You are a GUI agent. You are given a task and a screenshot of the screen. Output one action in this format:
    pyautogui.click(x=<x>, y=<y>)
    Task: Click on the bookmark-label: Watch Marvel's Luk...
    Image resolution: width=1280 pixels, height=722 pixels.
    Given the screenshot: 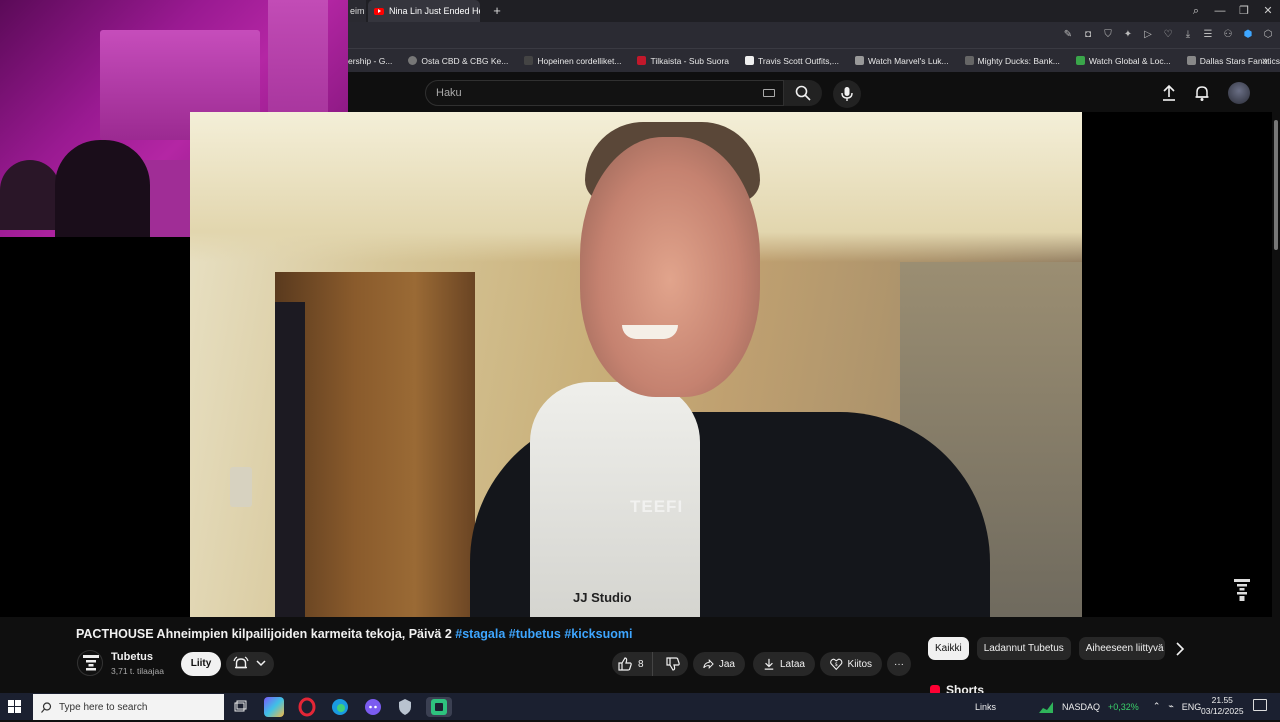 What is the action you would take?
    pyautogui.click(x=908, y=60)
    